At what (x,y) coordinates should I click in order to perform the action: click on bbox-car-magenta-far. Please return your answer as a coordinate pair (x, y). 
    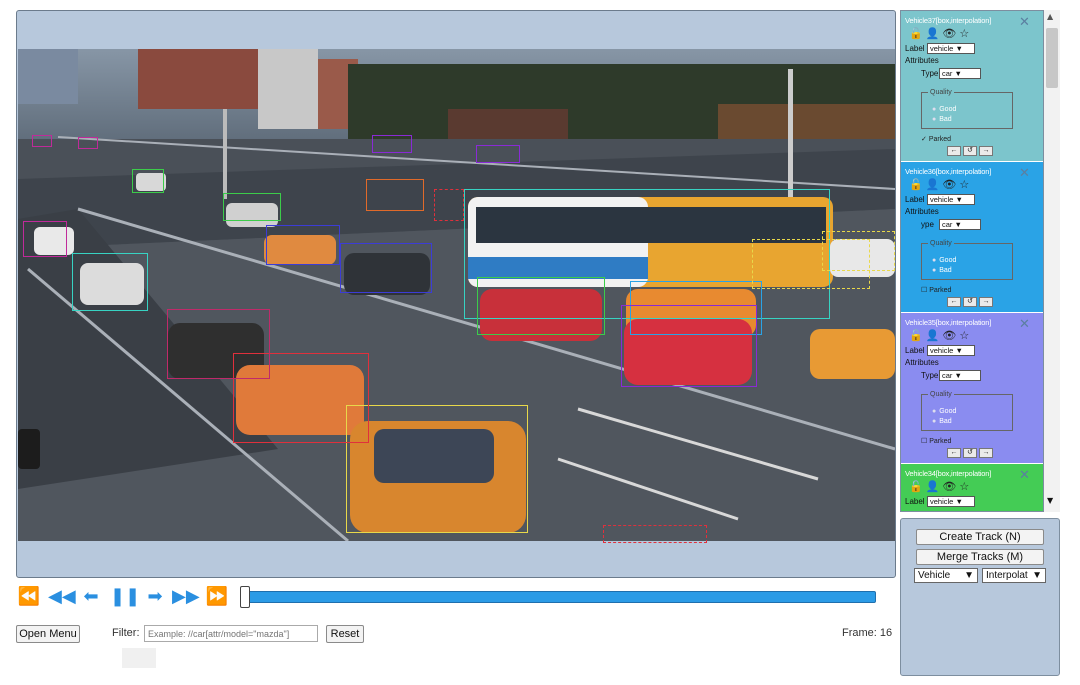
    Looking at the image, I should click on (42, 141).